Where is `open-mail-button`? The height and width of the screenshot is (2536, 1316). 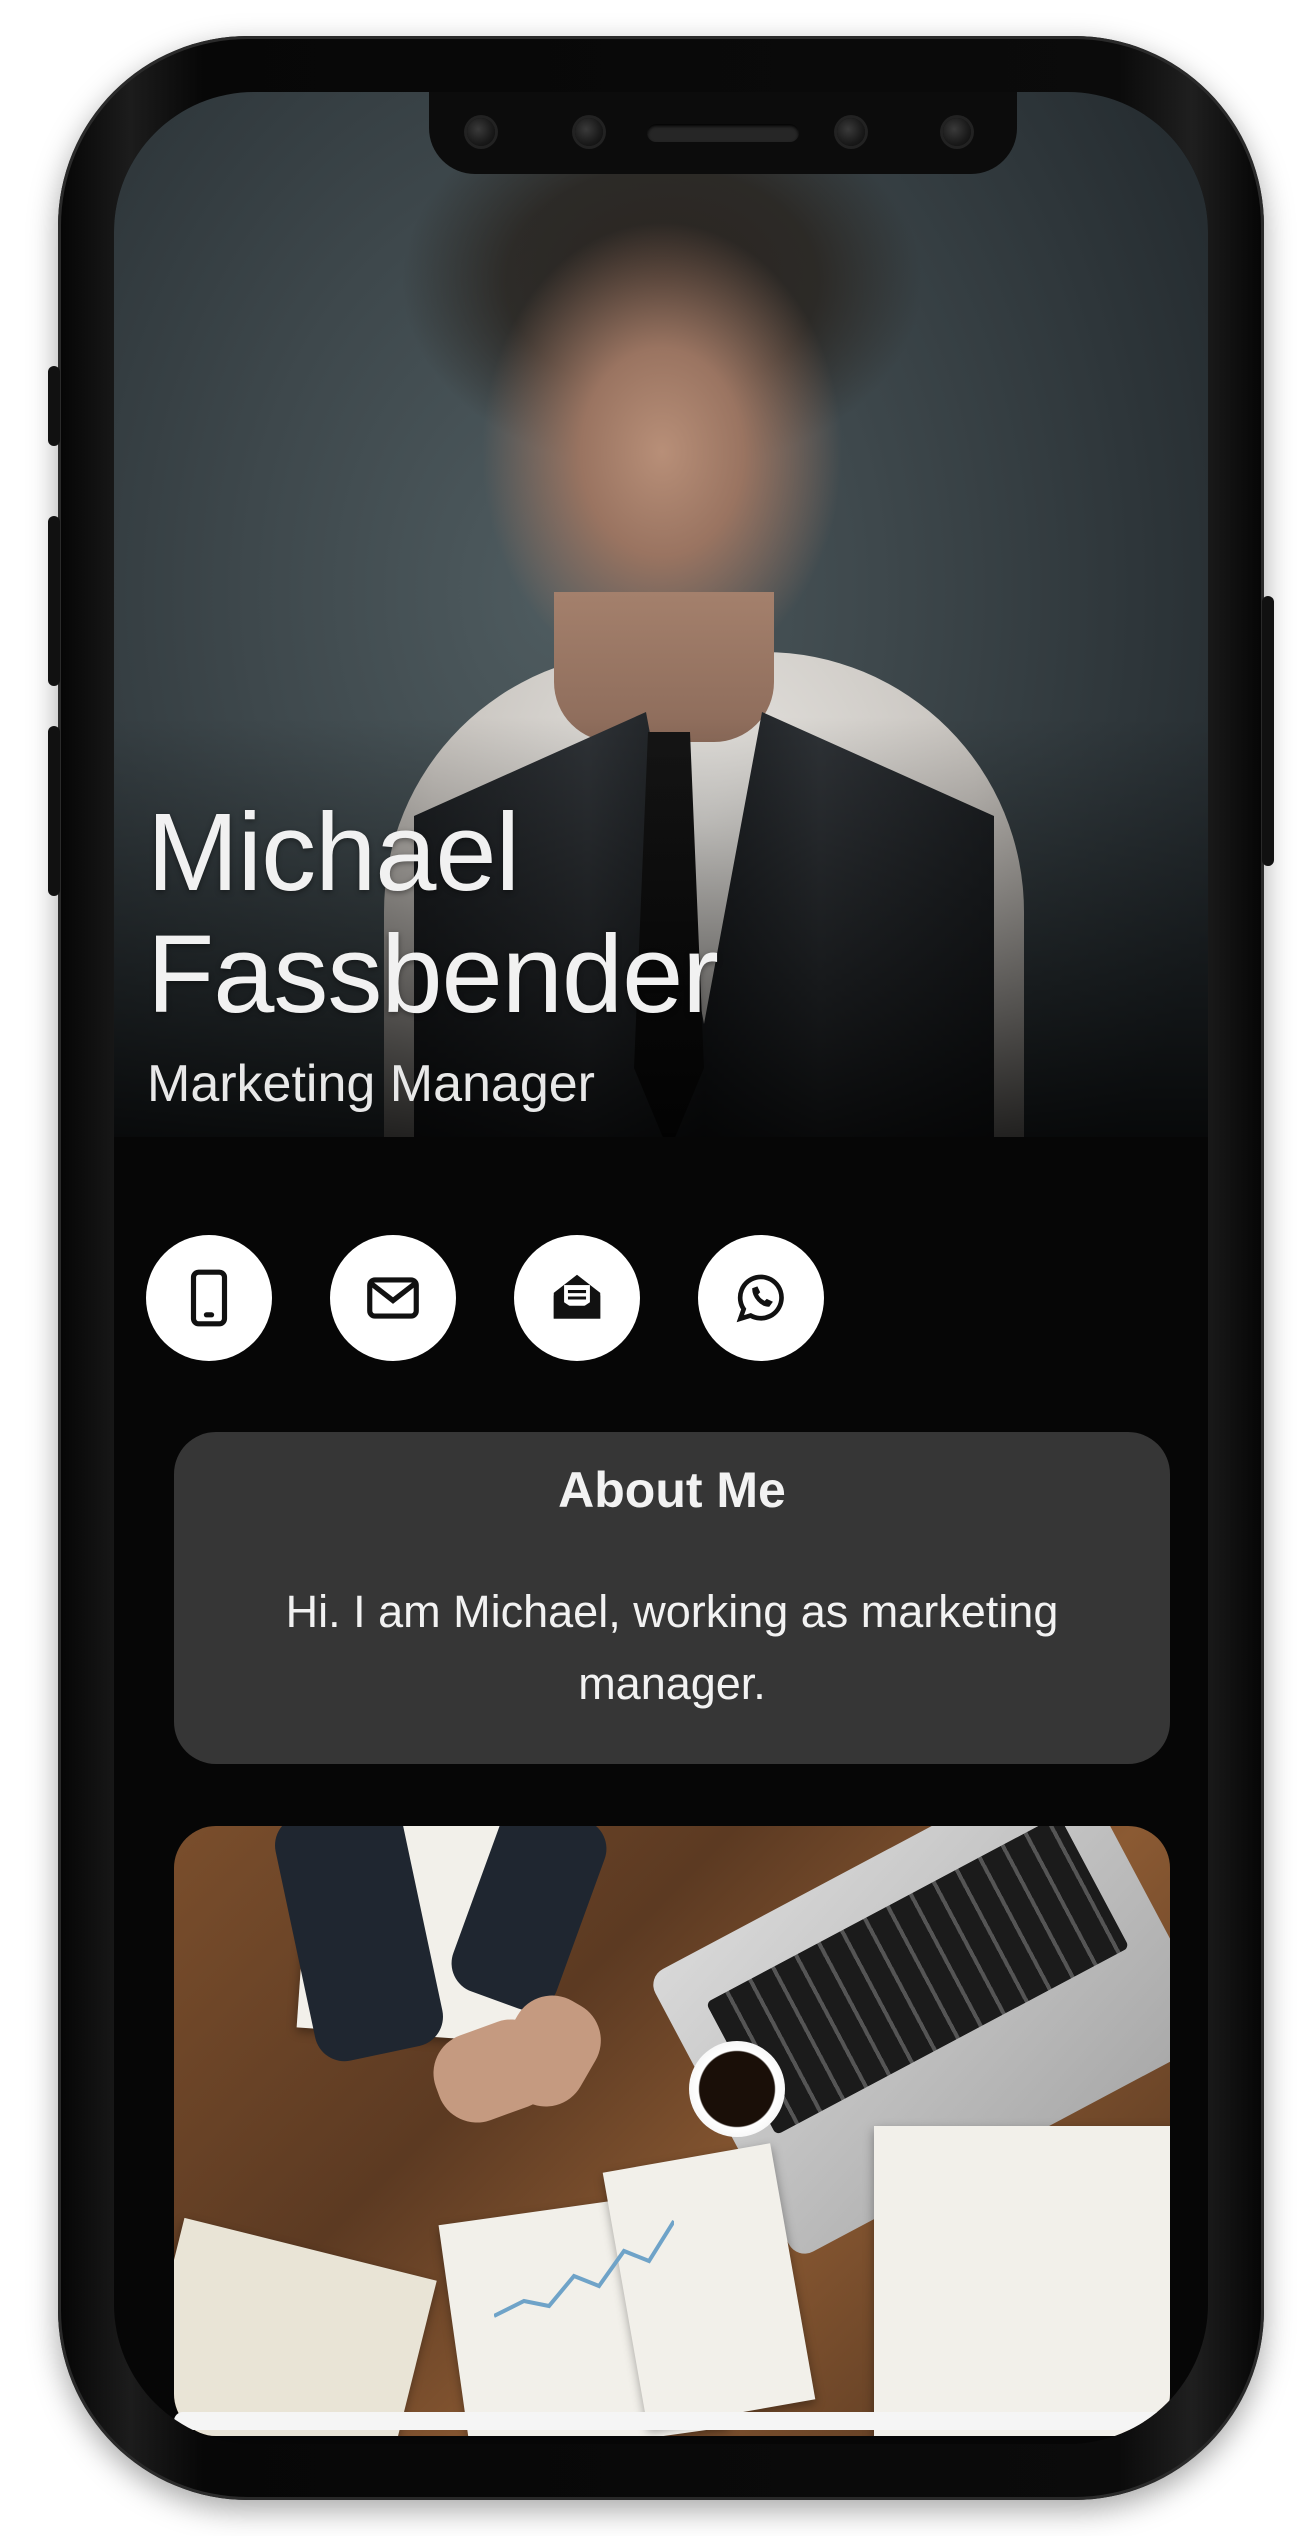 open-mail-button is located at coordinates (577, 1298).